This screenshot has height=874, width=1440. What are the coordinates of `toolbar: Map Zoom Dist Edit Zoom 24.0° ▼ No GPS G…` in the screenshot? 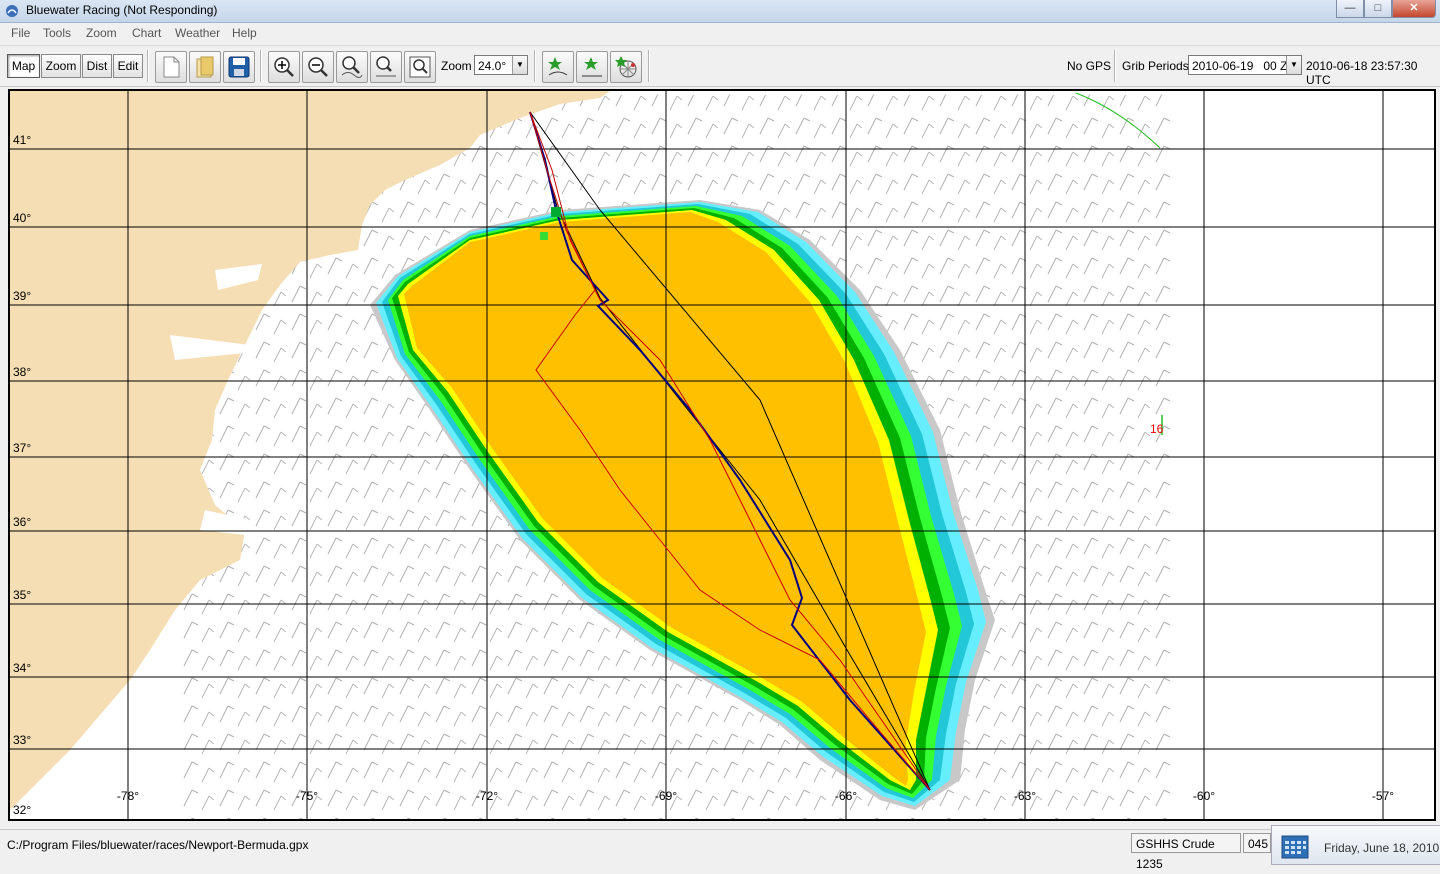 It's located at (720, 66).